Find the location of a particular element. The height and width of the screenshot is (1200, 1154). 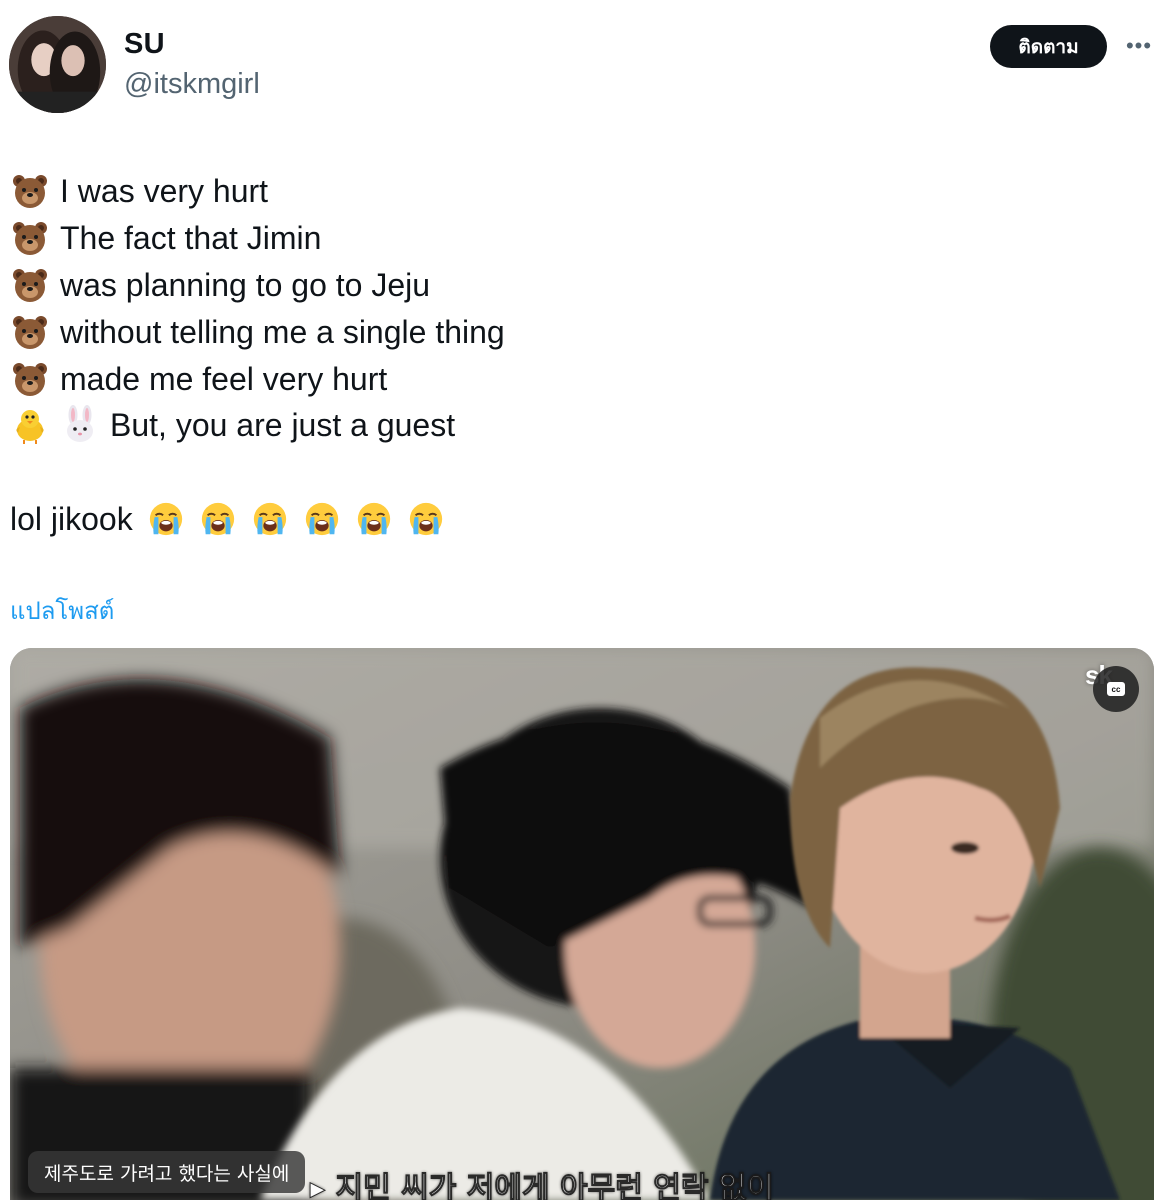

avatar-photo is located at coordinates (57, 64).